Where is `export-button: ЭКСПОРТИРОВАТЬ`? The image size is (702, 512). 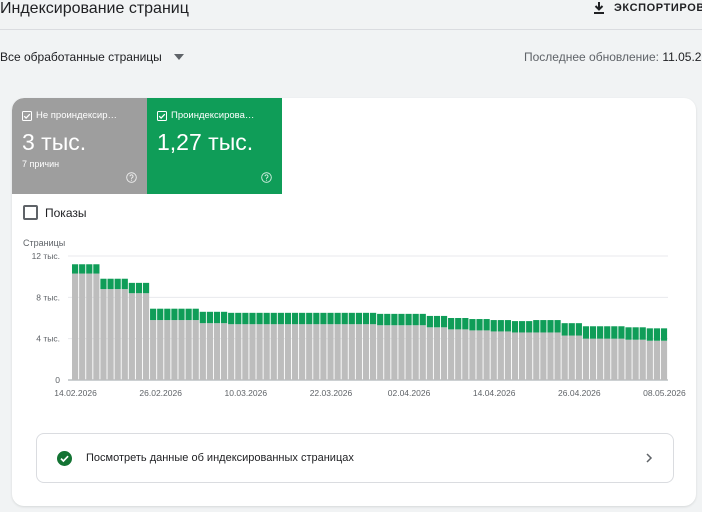
export-button: ЭКСПОРТИРОВАТЬ is located at coordinates (647, 8).